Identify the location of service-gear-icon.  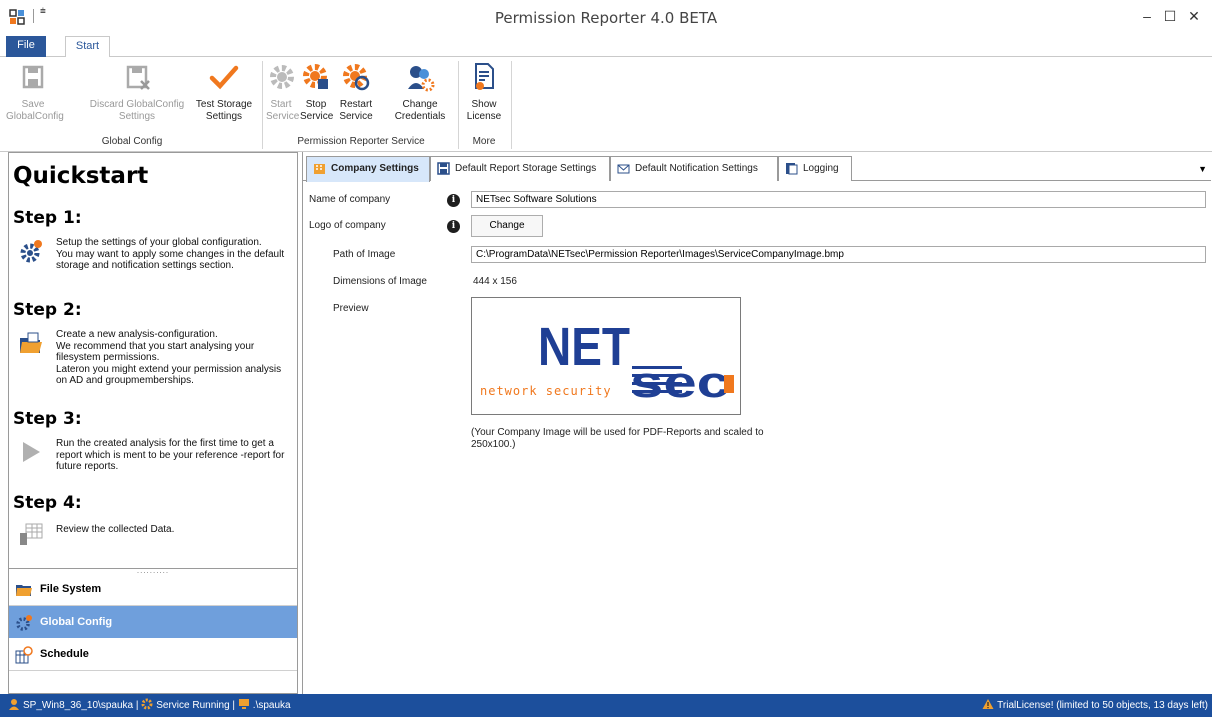
(147, 704).